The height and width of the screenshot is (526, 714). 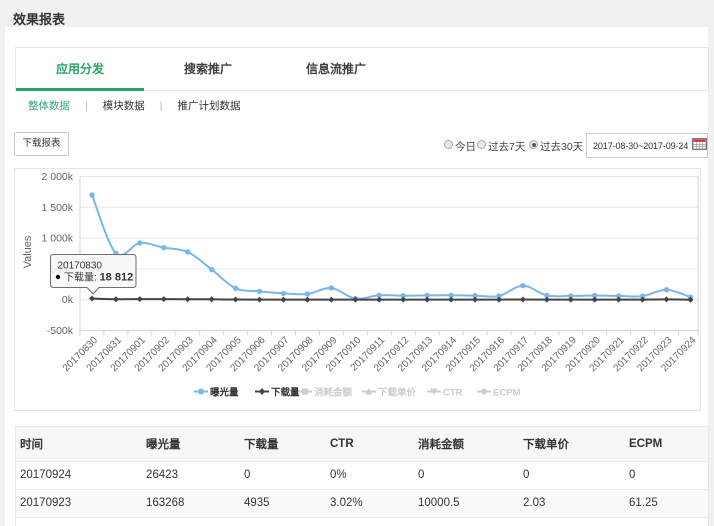 I want to click on svg-text: 曝光量, so click(x=224, y=393).